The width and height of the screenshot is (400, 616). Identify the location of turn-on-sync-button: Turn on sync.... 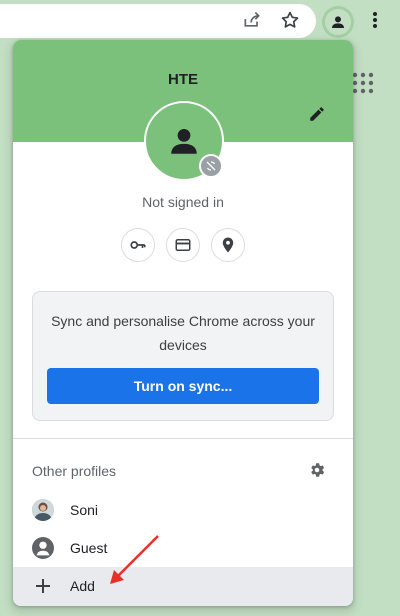
(183, 386).